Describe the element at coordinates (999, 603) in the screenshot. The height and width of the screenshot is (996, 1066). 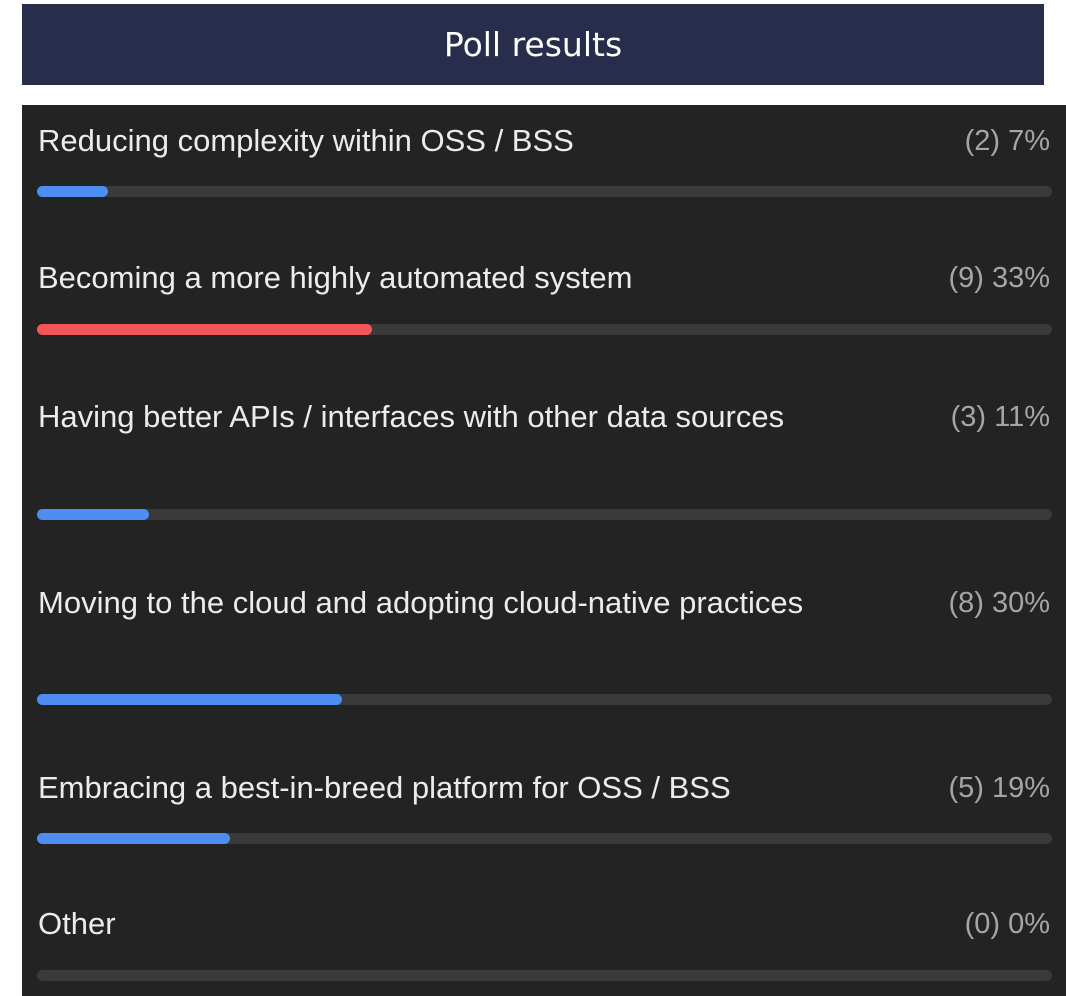
I see `option-stat: (8) 30%` at that location.